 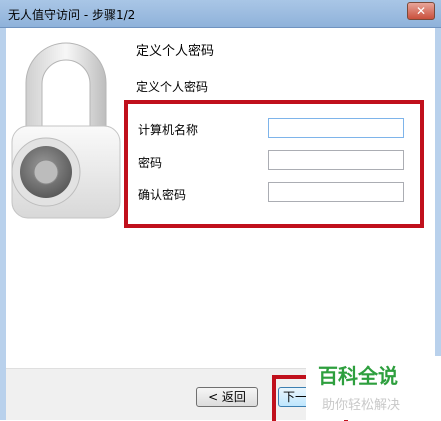 I want to click on confirm-password-field, so click(x=336, y=192).